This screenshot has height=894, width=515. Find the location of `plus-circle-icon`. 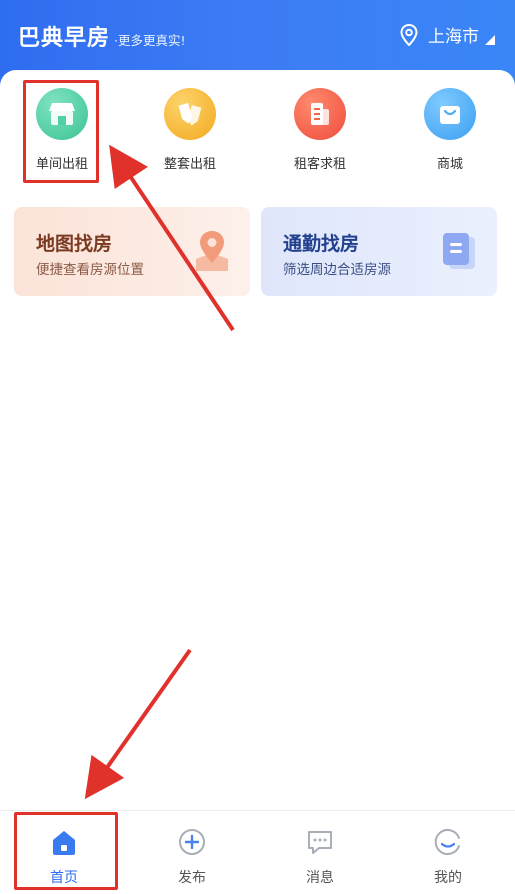

plus-circle-icon is located at coordinates (192, 842).